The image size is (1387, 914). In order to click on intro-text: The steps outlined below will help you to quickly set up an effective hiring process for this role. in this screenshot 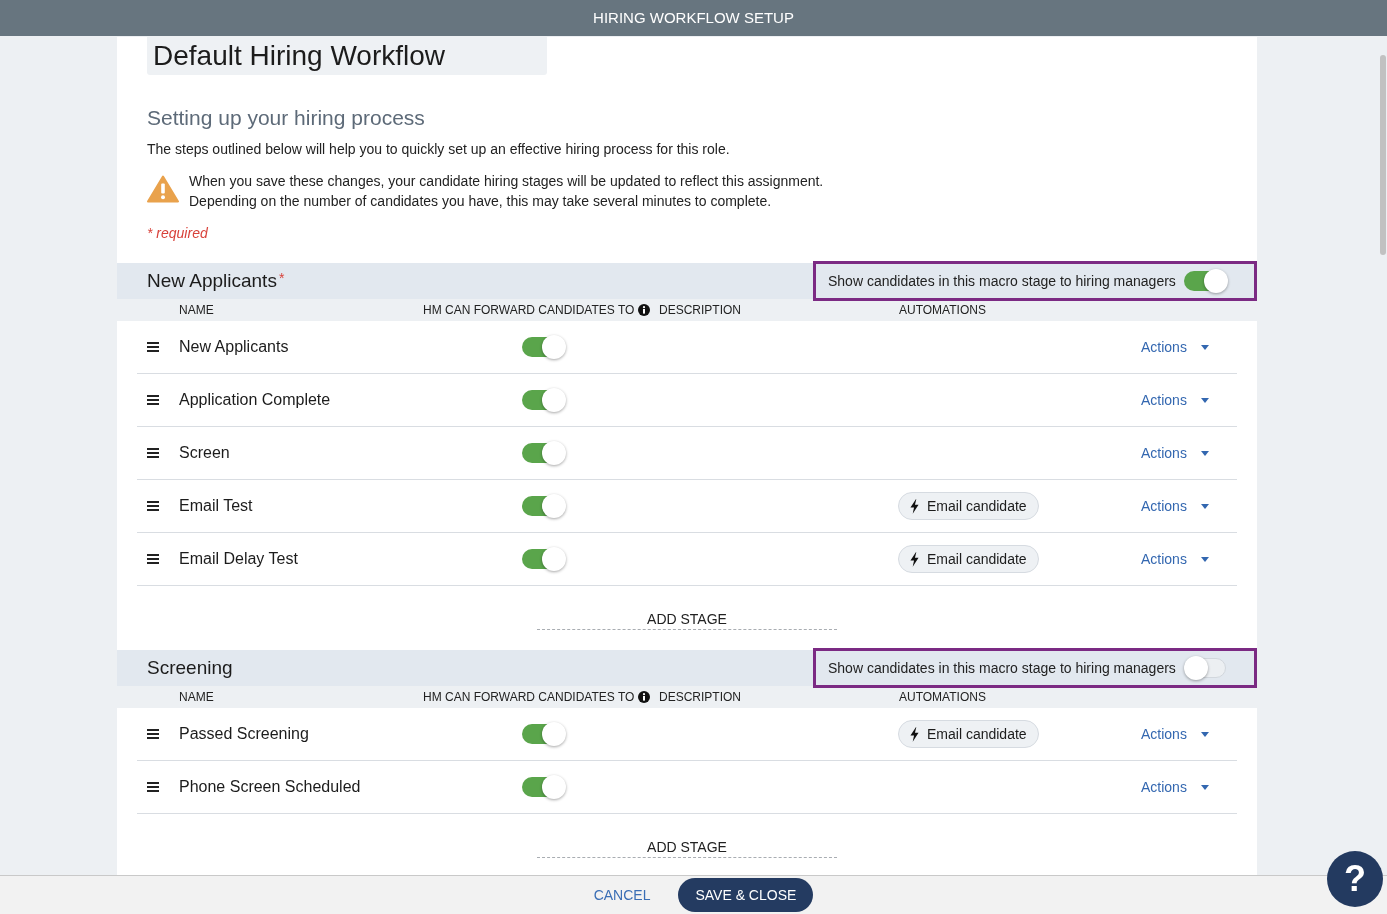, I will do `click(439, 149)`.